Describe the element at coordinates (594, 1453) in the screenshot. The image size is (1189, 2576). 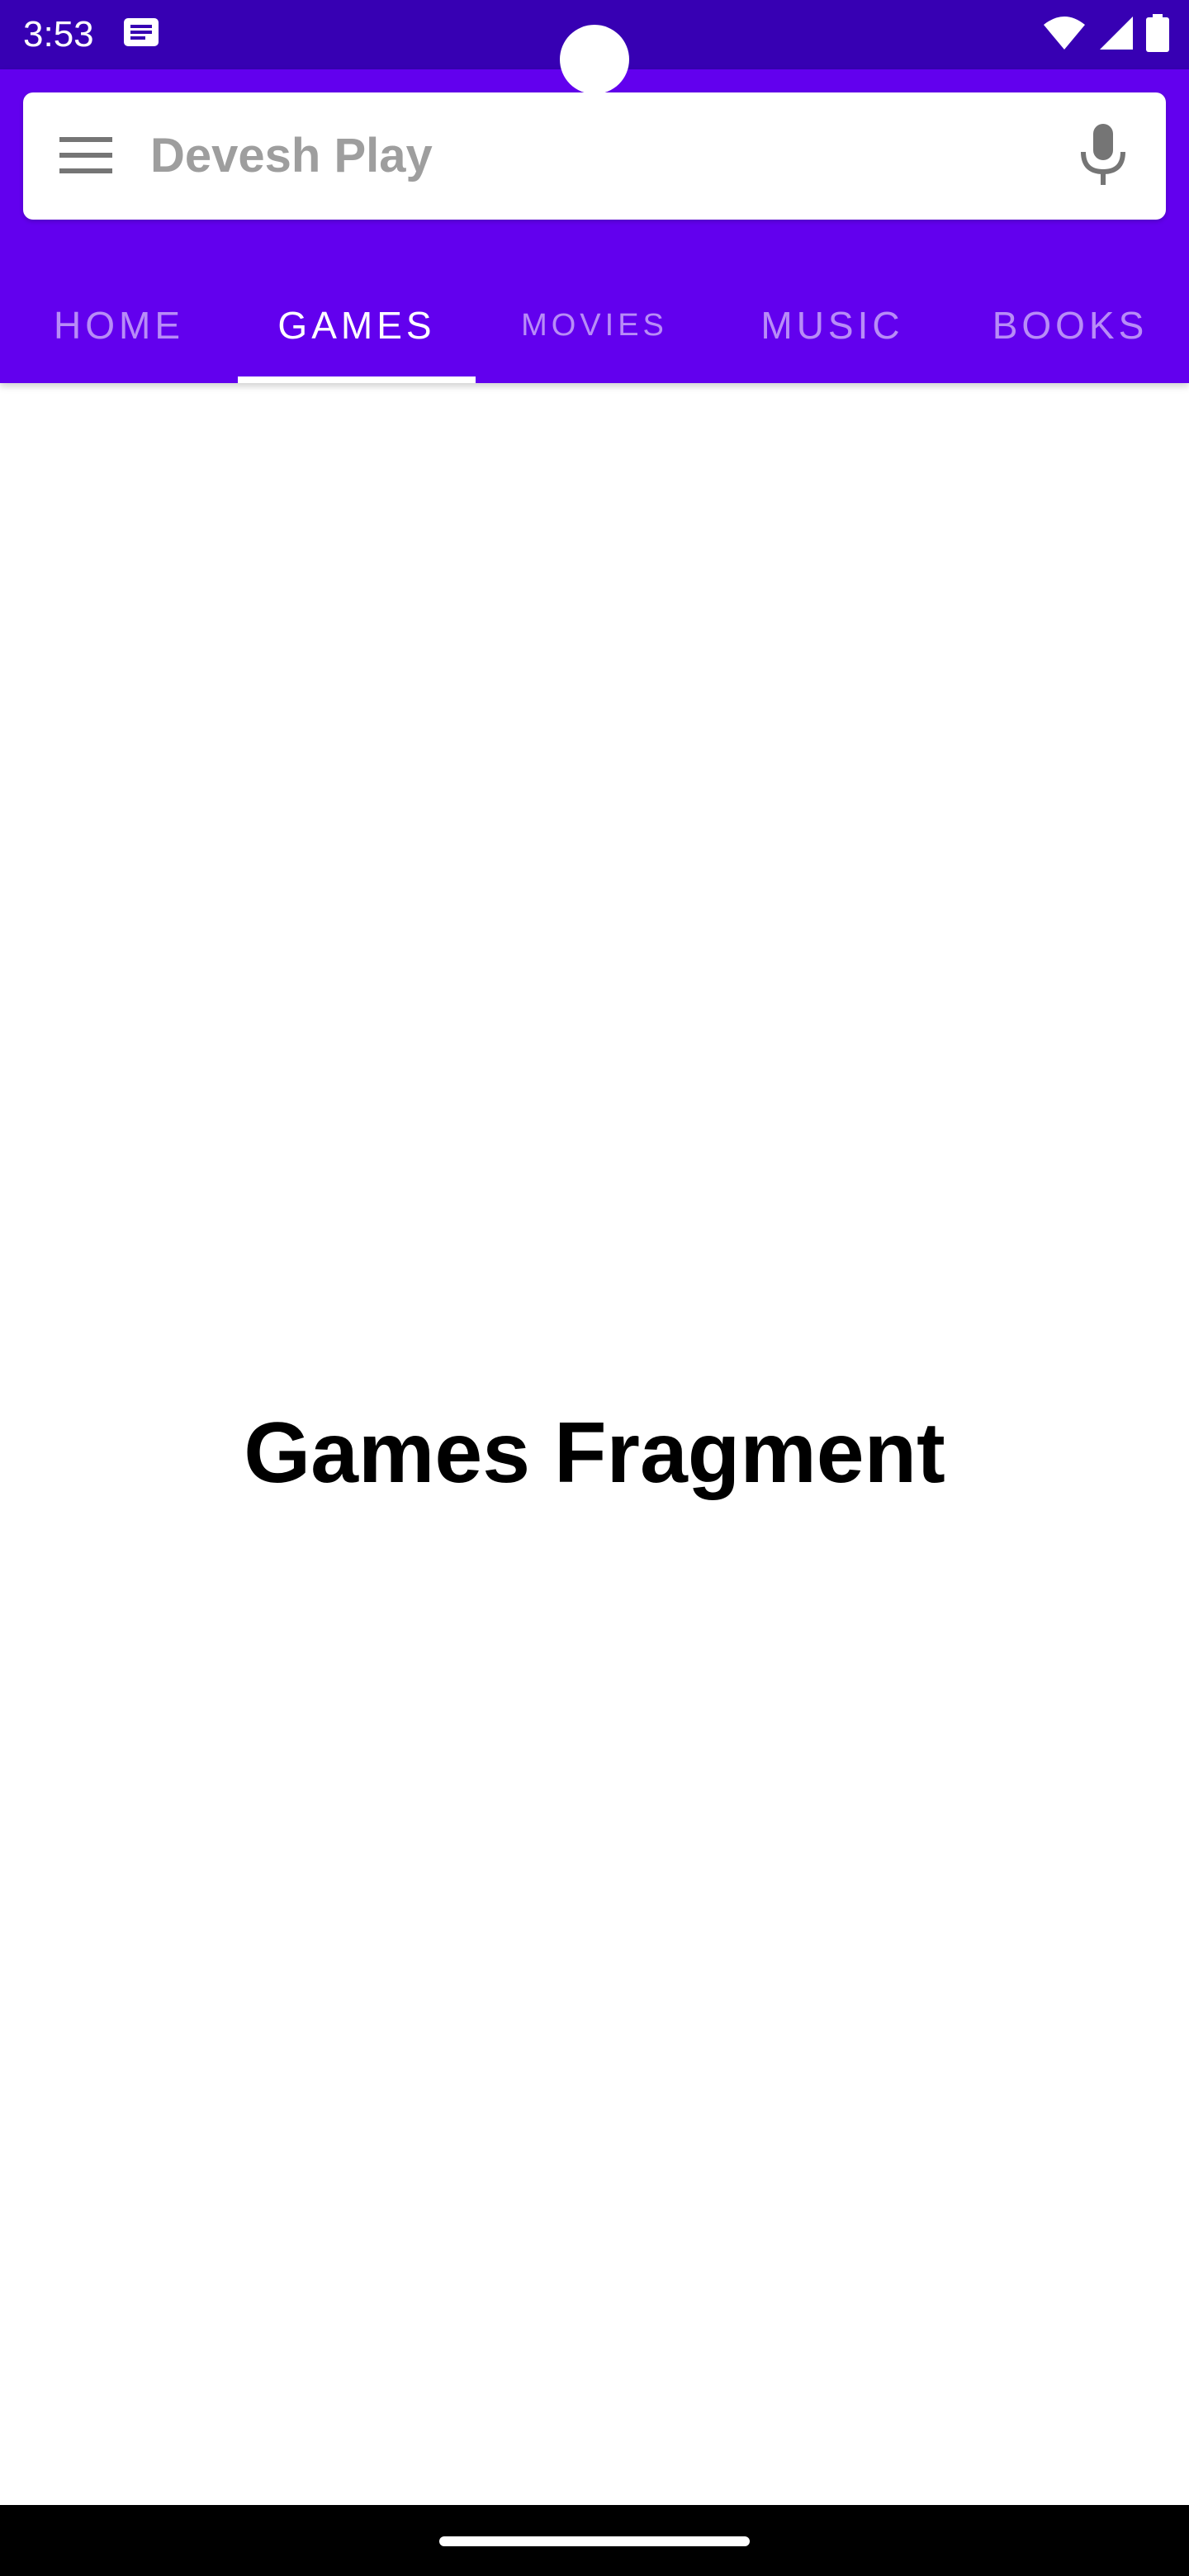
I see `fragment-title: Games Fragment` at that location.